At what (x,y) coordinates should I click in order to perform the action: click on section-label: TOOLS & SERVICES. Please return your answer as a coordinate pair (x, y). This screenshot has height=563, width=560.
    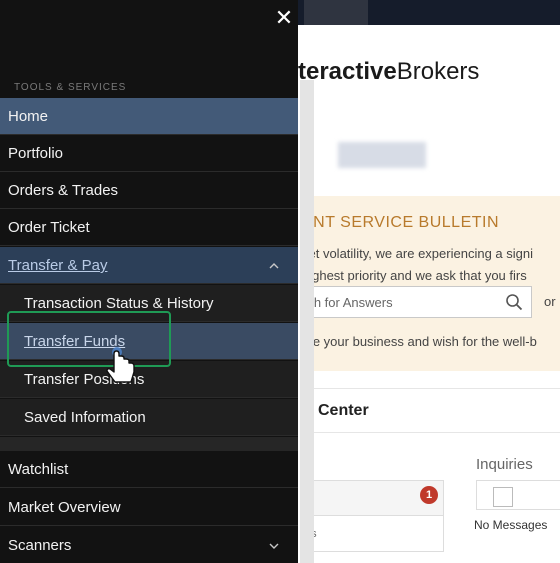
    Looking at the image, I should click on (70, 87).